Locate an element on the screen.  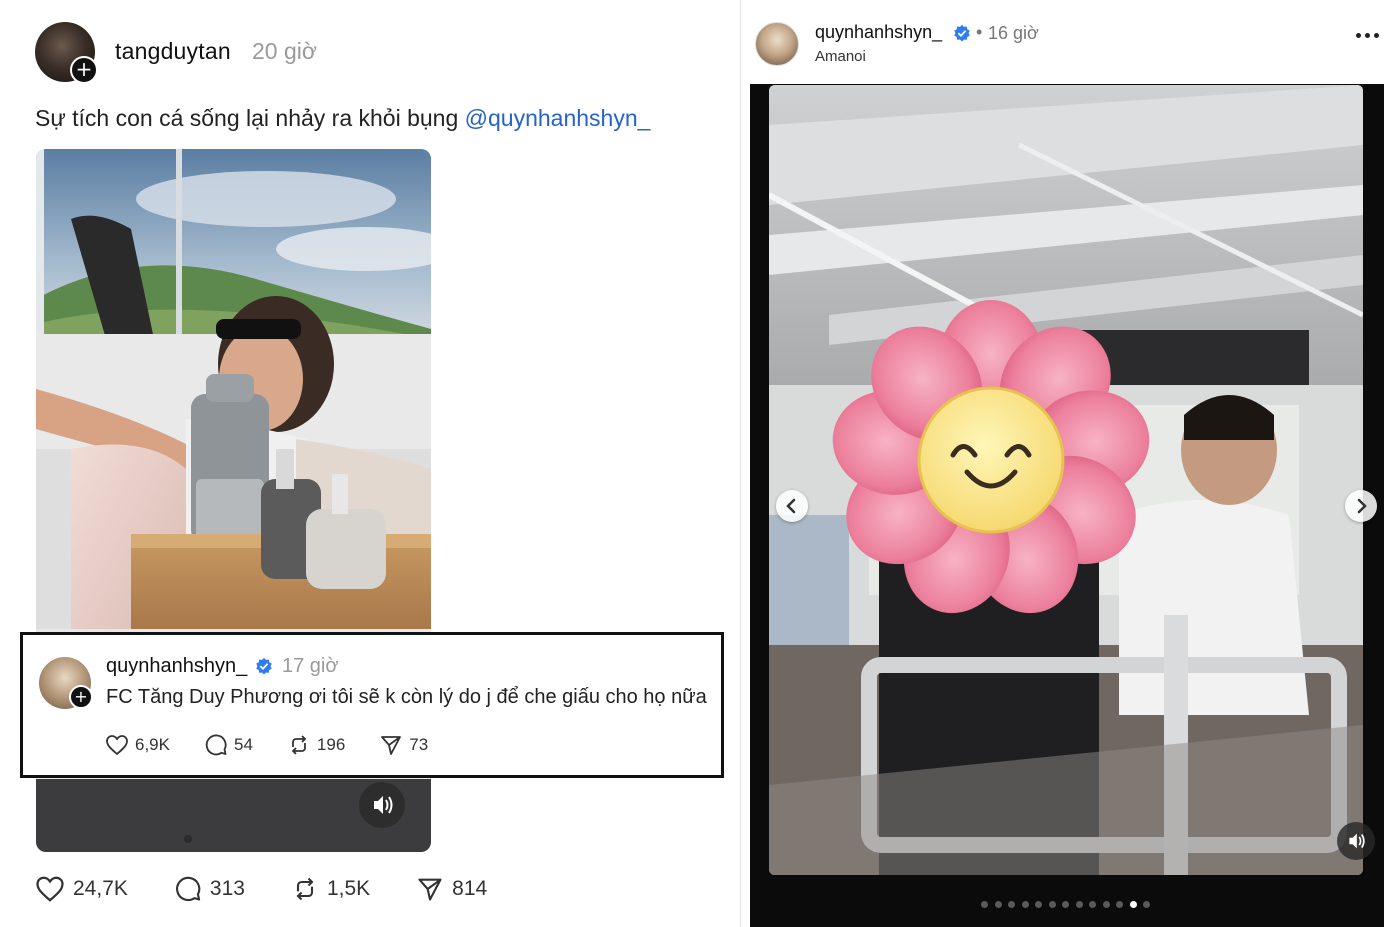
comment-repost-count: 196 is located at coordinates (331, 744).